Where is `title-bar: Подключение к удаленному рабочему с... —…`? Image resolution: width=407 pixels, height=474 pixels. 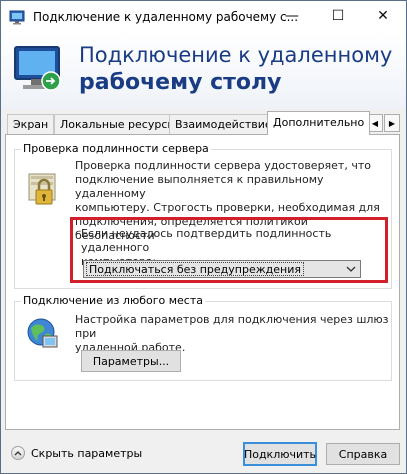
title-bar: Подключение к удаленному рабочему с... —… is located at coordinates (203, 17).